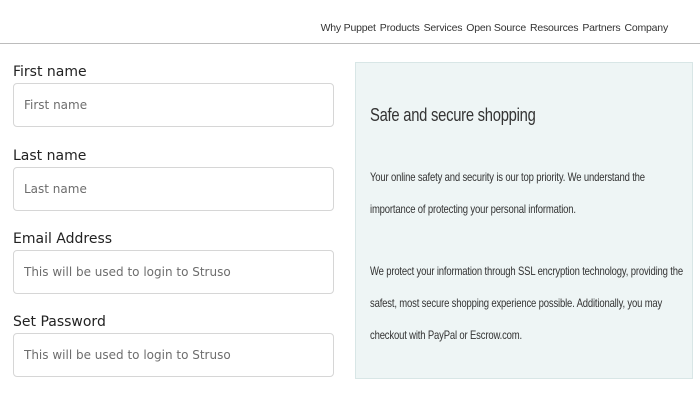  What do you see at coordinates (348, 28) in the screenshot?
I see `nav-item-why-puppet: Why Puppet` at bounding box center [348, 28].